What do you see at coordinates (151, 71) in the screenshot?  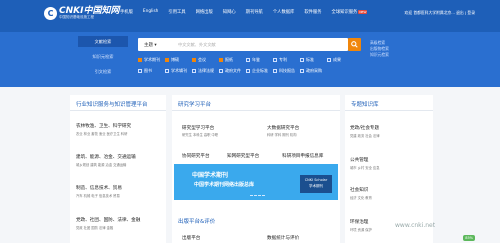 I see `category-item: 图书` at bounding box center [151, 71].